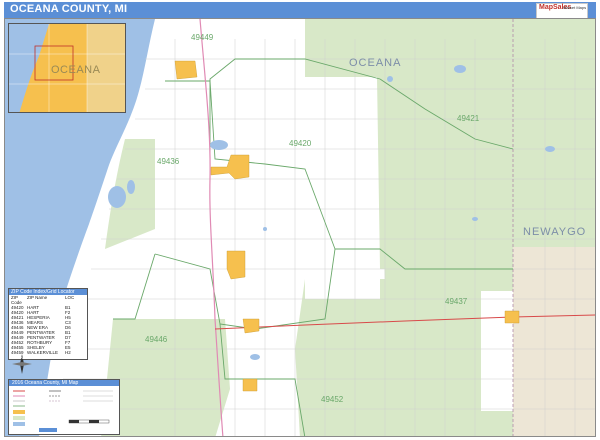  I want to click on county-label-newaygo: NEWAYGO, so click(555, 232).